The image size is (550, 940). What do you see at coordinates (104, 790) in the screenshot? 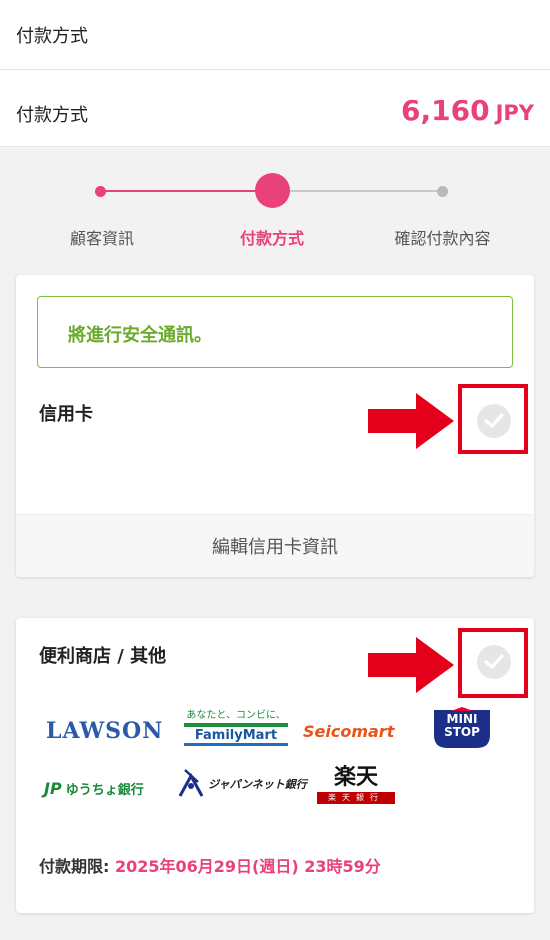
I see `yucho-bank-name: ゆうちょ銀行` at bounding box center [104, 790].